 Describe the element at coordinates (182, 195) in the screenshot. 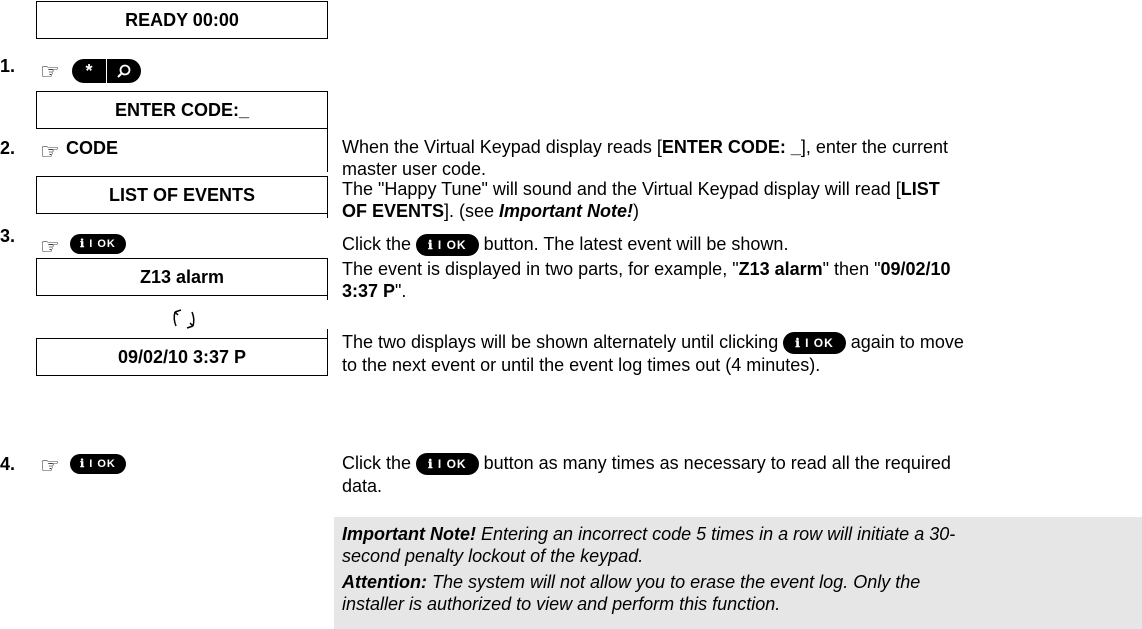

I see `lcd-list-of-events: LIST OF EVENTS` at that location.